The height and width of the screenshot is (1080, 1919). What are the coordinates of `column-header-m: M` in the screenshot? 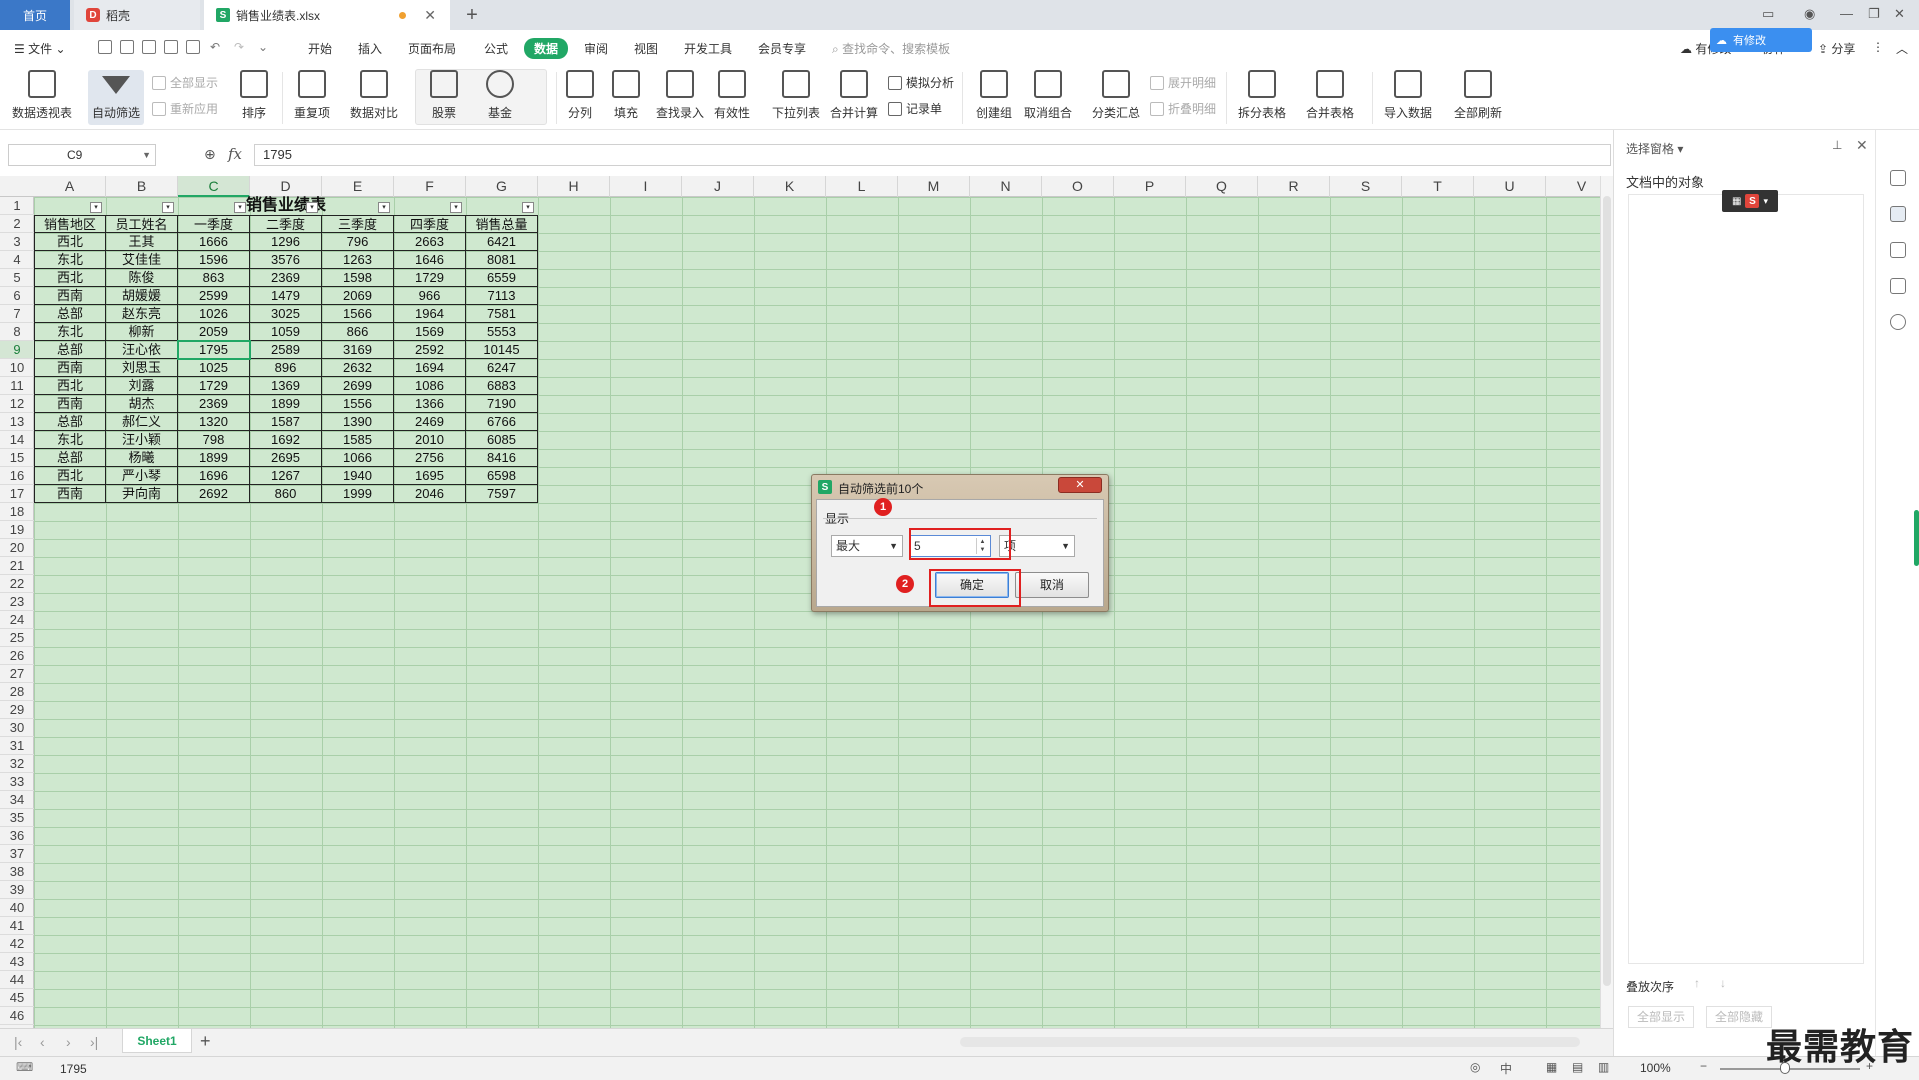 It's located at (934, 186).